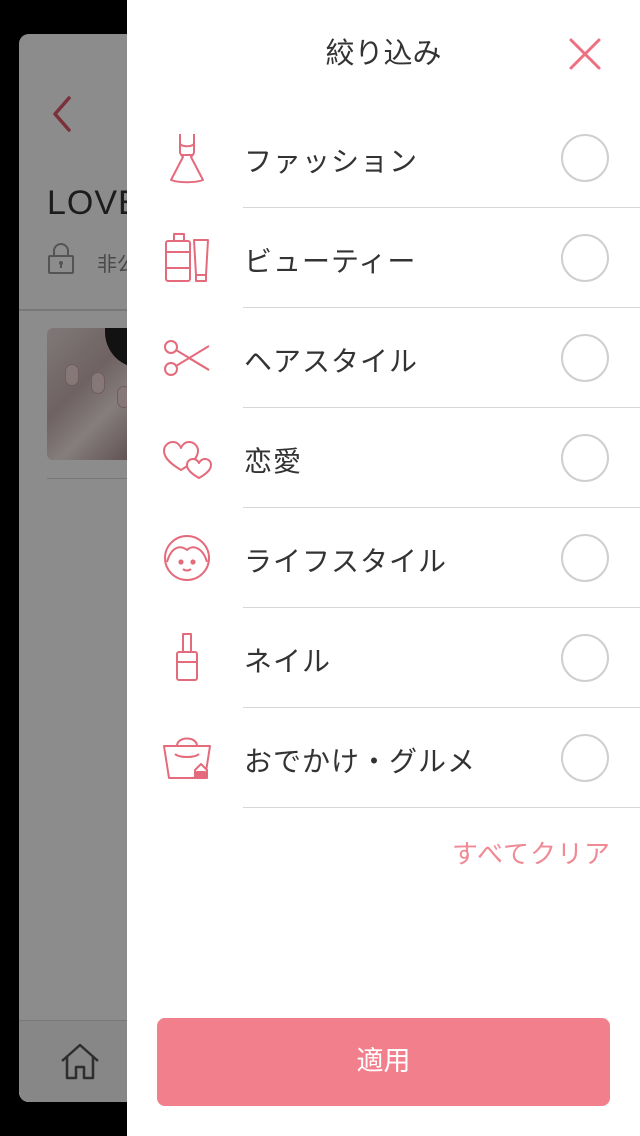 Image resolution: width=640 pixels, height=1136 pixels. I want to click on category-label: ビューティー, so click(330, 261).